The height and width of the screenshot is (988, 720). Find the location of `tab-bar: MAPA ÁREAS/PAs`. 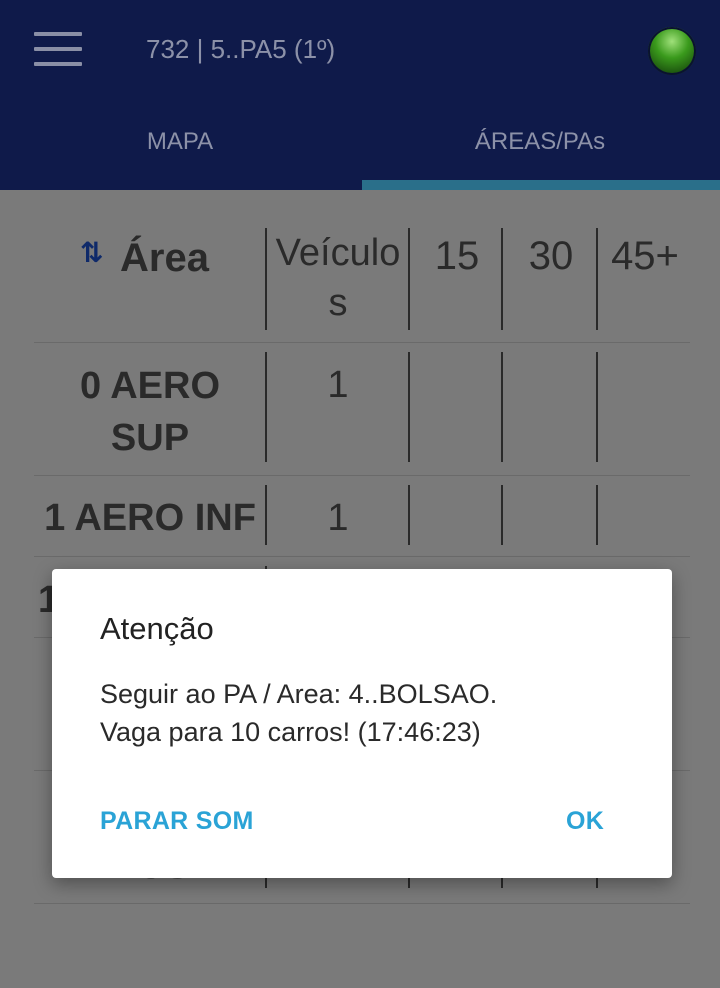

tab-bar: MAPA ÁREAS/PAs is located at coordinates (360, 150).